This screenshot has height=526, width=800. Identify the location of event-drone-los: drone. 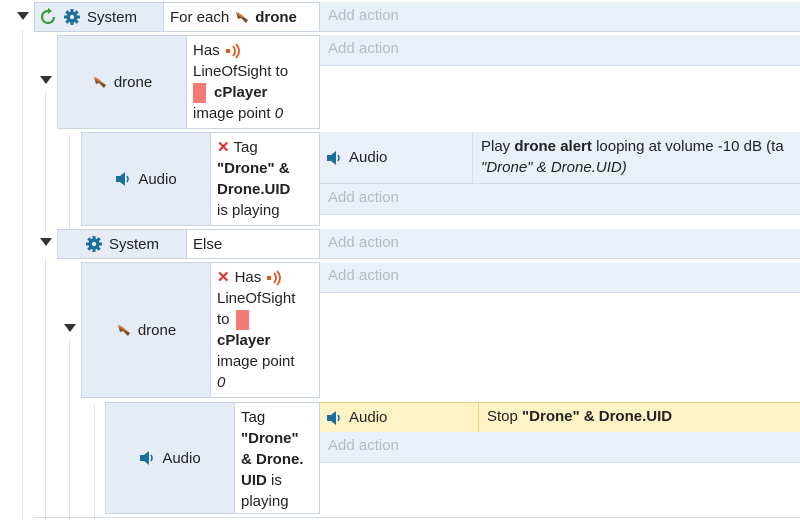
(122, 82).